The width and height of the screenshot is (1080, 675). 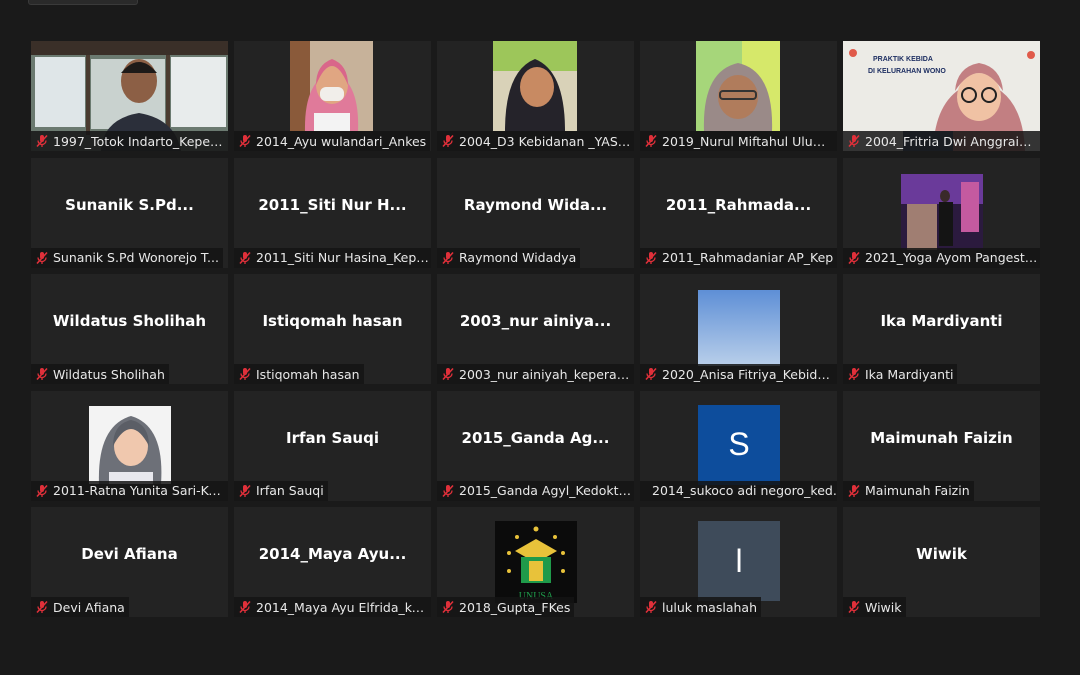 I want to click on participant-tile: Devi Afiana Devi Afiana, so click(x=129, y=562).